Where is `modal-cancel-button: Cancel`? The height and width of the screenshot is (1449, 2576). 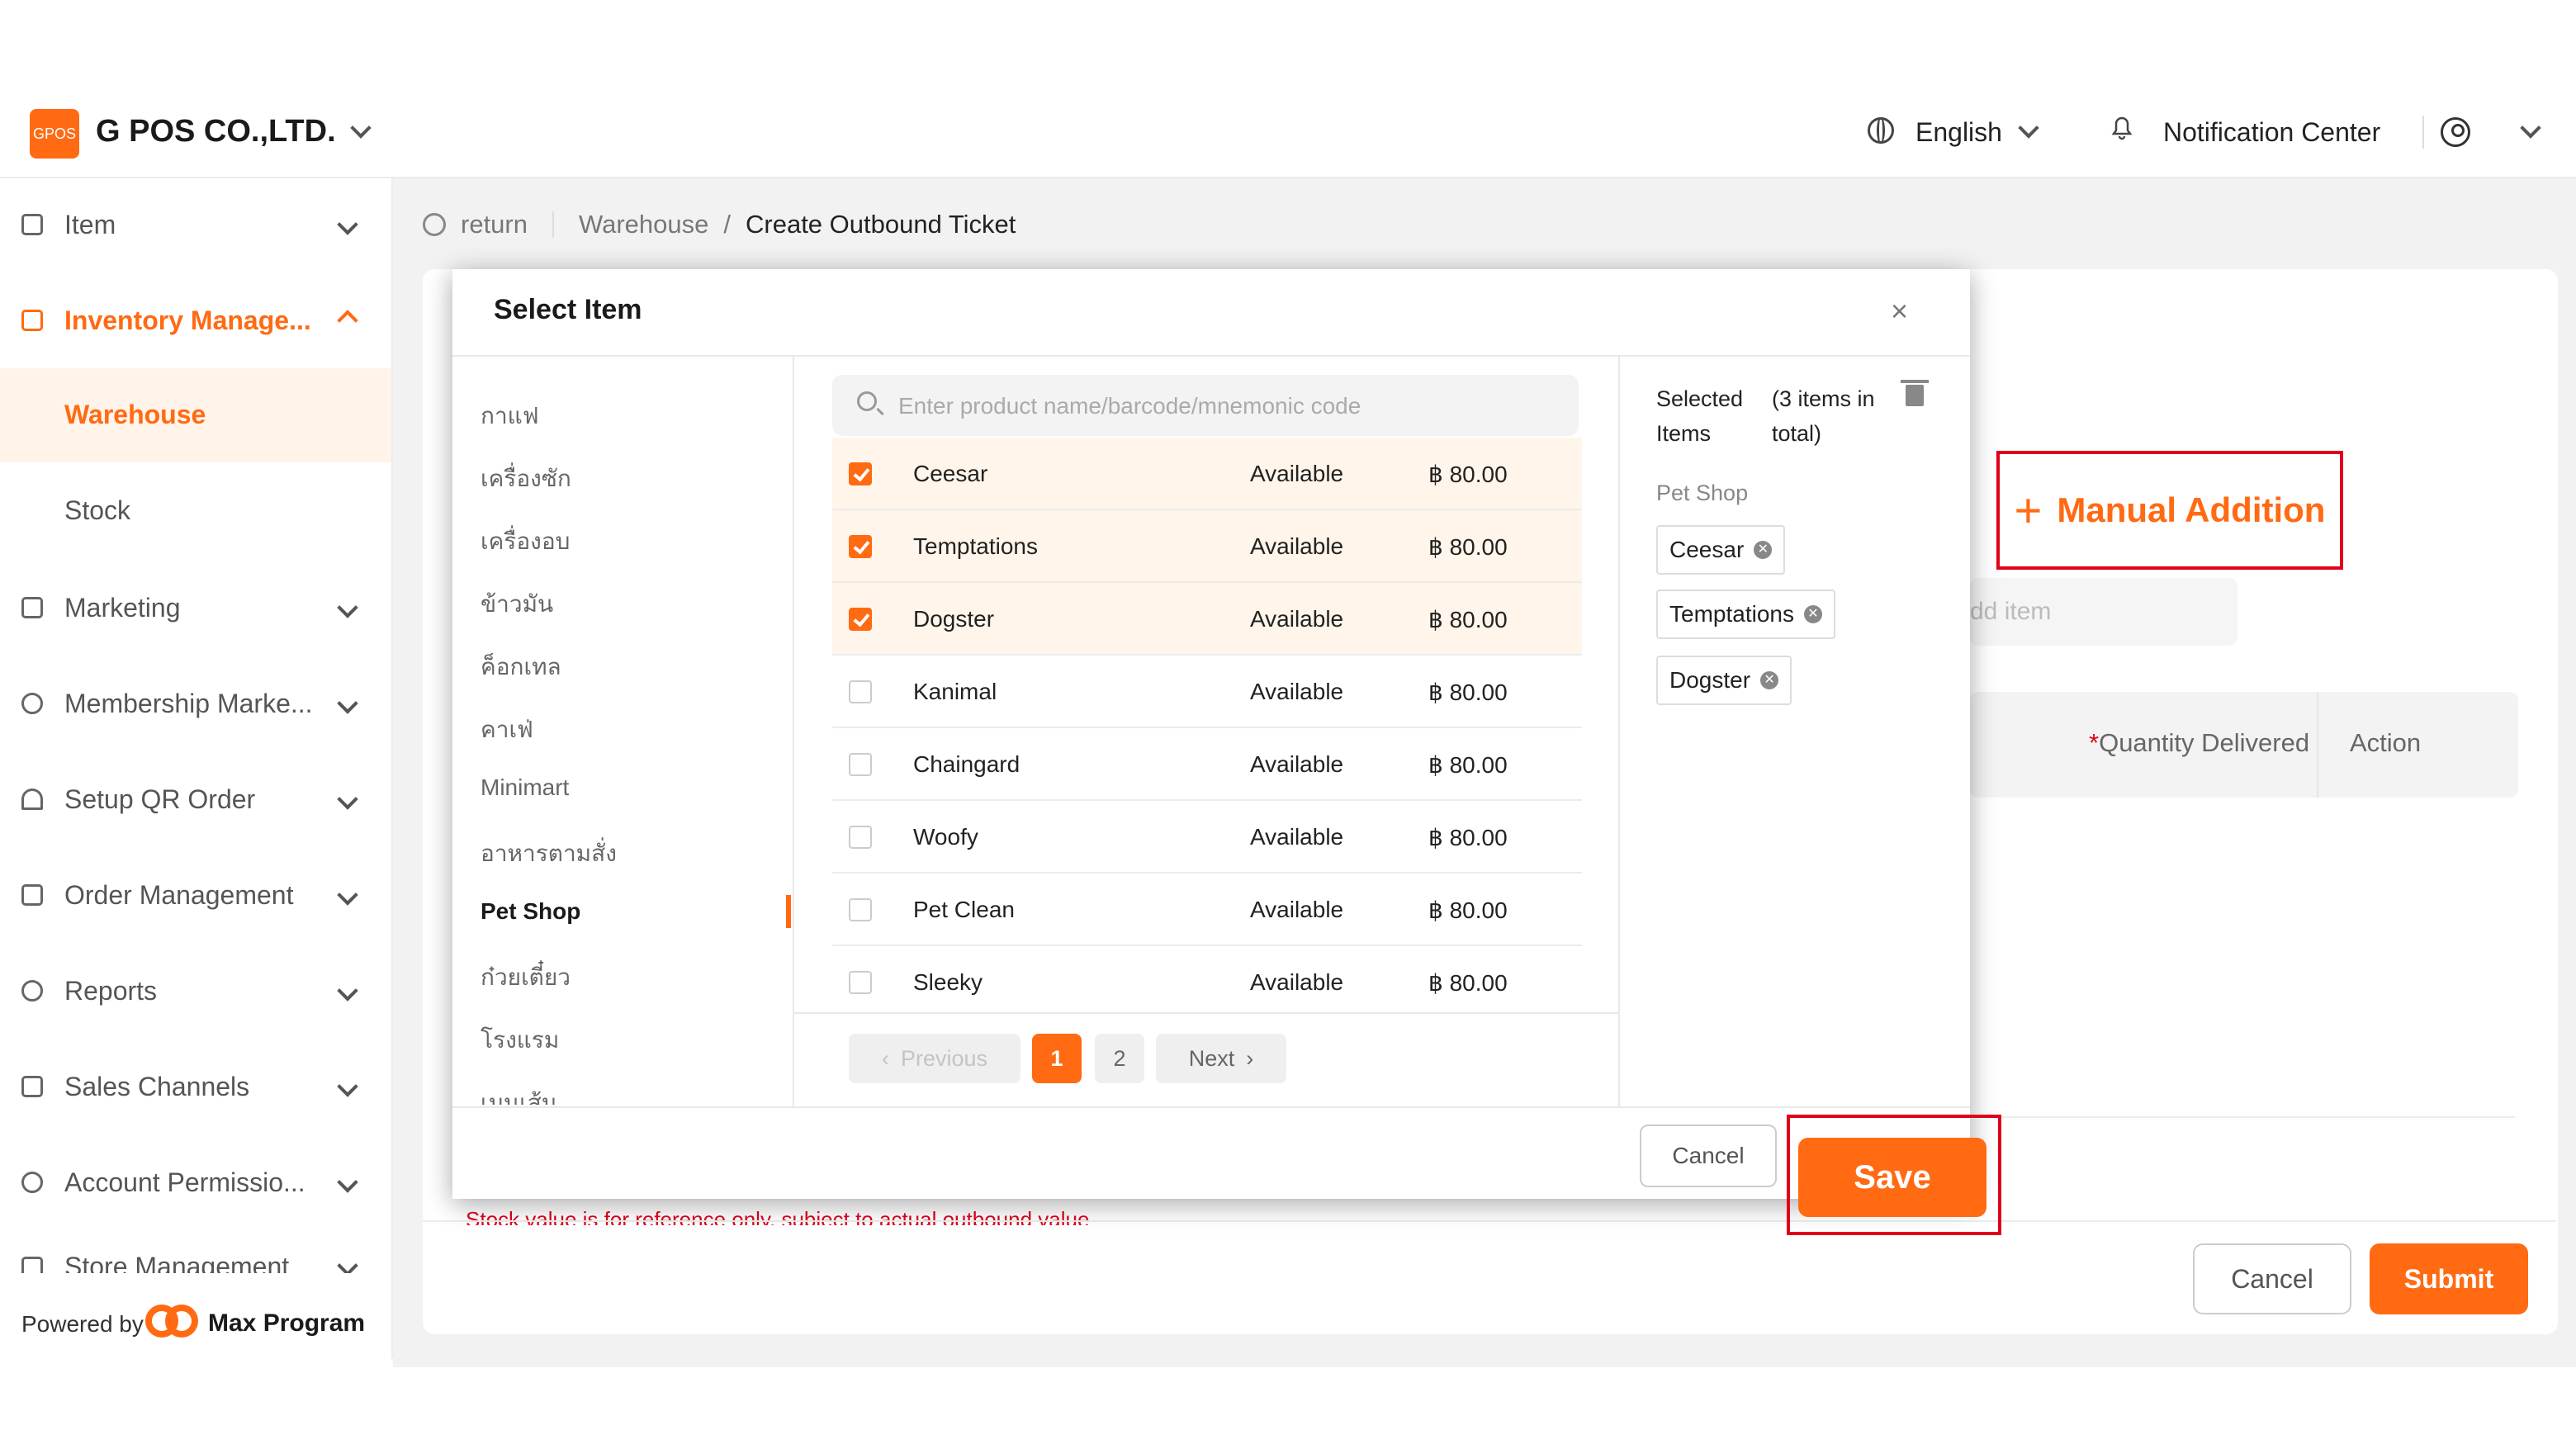 modal-cancel-button: Cancel is located at coordinates (1708, 1156).